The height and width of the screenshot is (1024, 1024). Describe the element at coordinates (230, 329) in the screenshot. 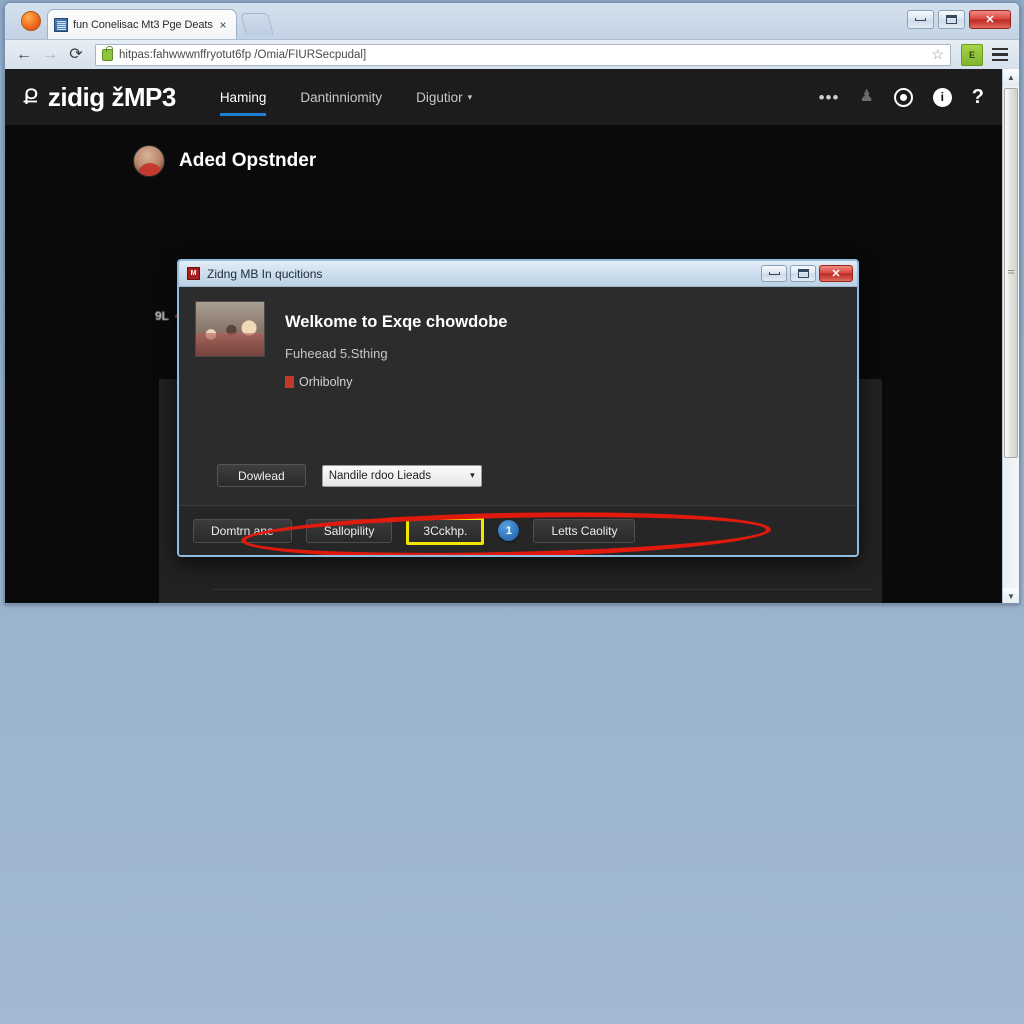

I see `media-thumbnail` at that location.